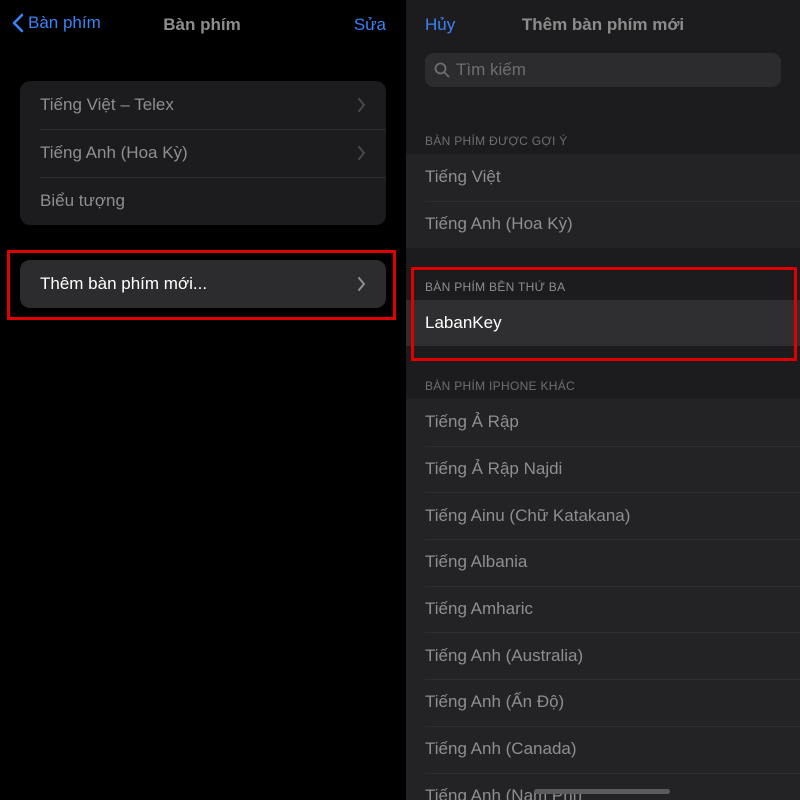 The width and height of the screenshot is (800, 800). Describe the element at coordinates (491, 69) in the screenshot. I see `search-placeholder: Tìm kiếm` at that location.